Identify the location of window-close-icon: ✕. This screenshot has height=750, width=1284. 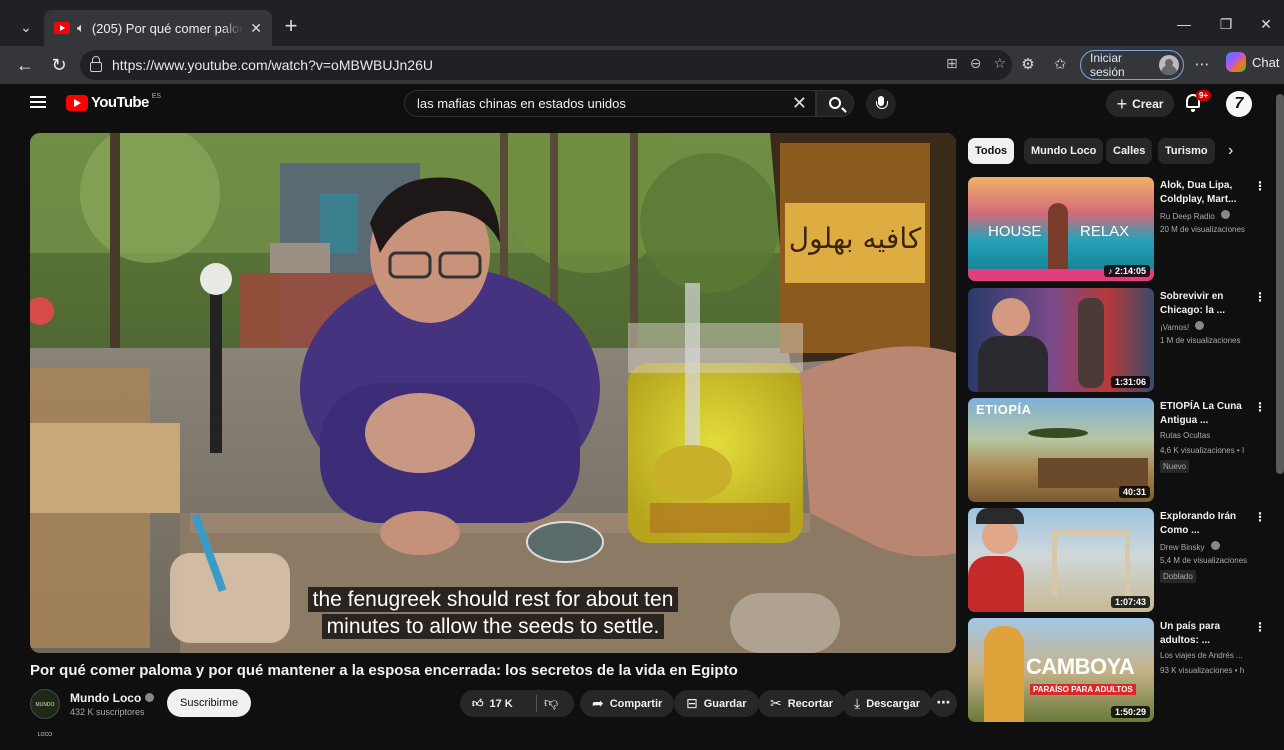
(1266, 24).